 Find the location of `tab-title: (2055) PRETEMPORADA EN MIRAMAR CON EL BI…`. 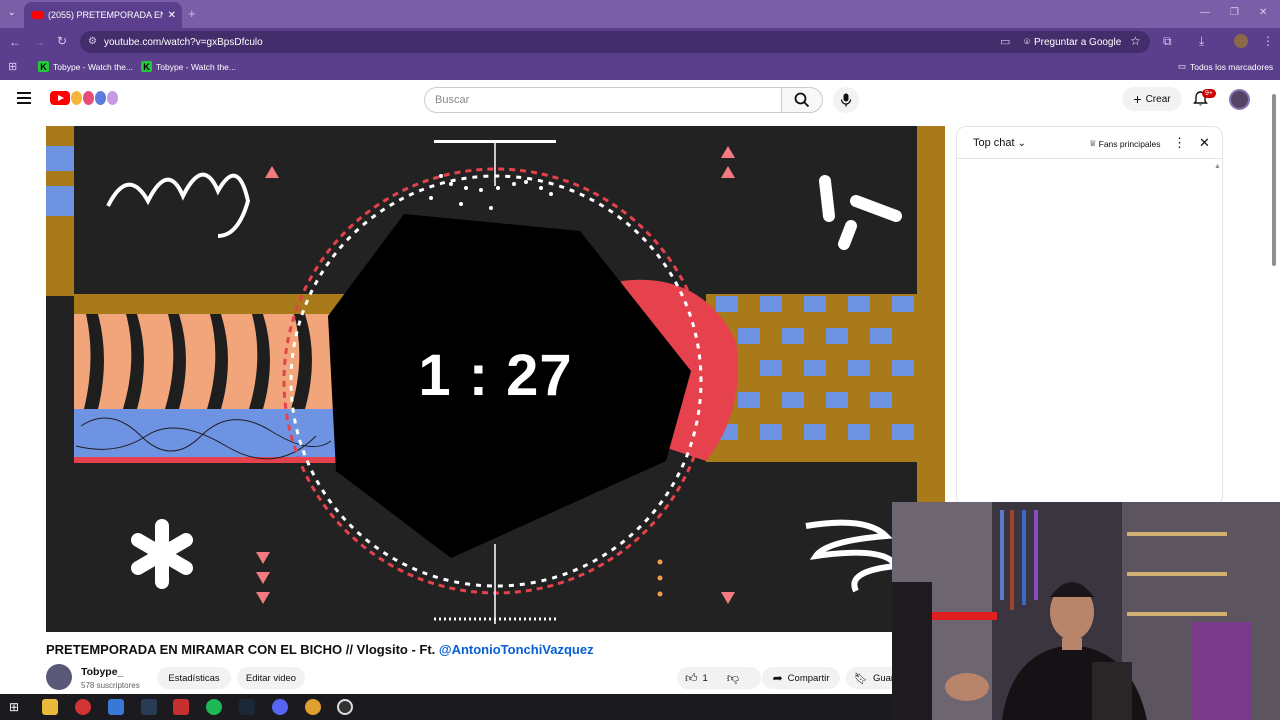

tab-title: (2055) PRETEMPORADA EN MIRAMAR CON EL BI… is located at coordinates (105, 15).